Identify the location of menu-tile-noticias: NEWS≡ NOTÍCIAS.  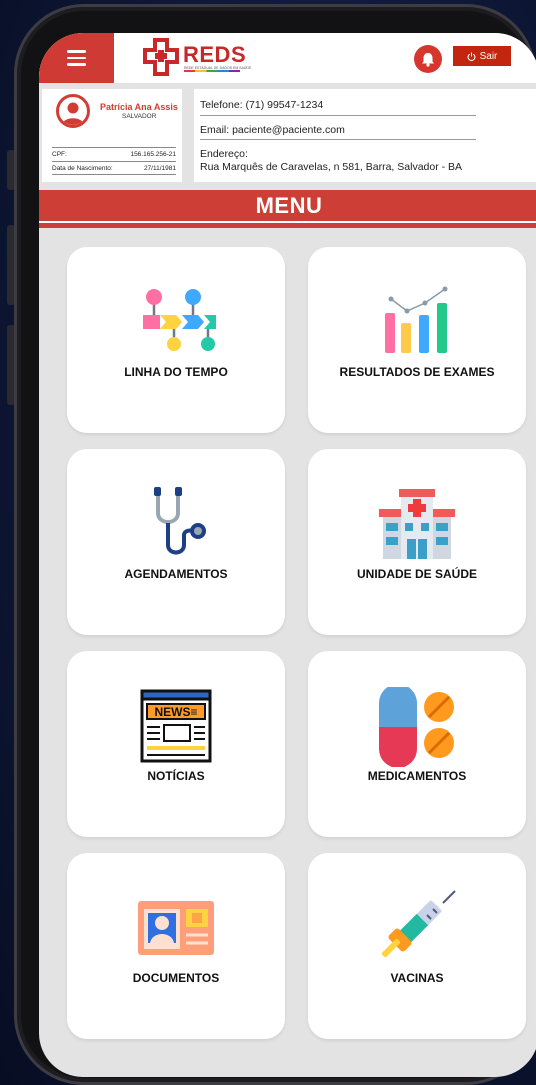
(176, 744).